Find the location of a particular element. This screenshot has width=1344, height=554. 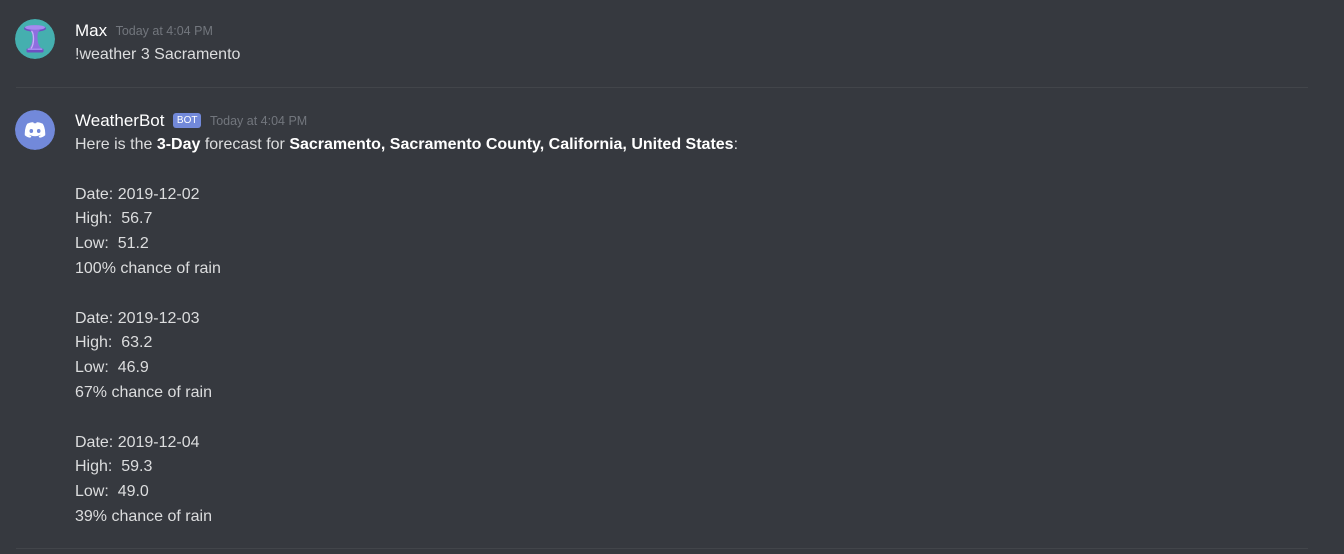

forecast-date: Date: 2019-12-04 is located at coordinates (137, 442).